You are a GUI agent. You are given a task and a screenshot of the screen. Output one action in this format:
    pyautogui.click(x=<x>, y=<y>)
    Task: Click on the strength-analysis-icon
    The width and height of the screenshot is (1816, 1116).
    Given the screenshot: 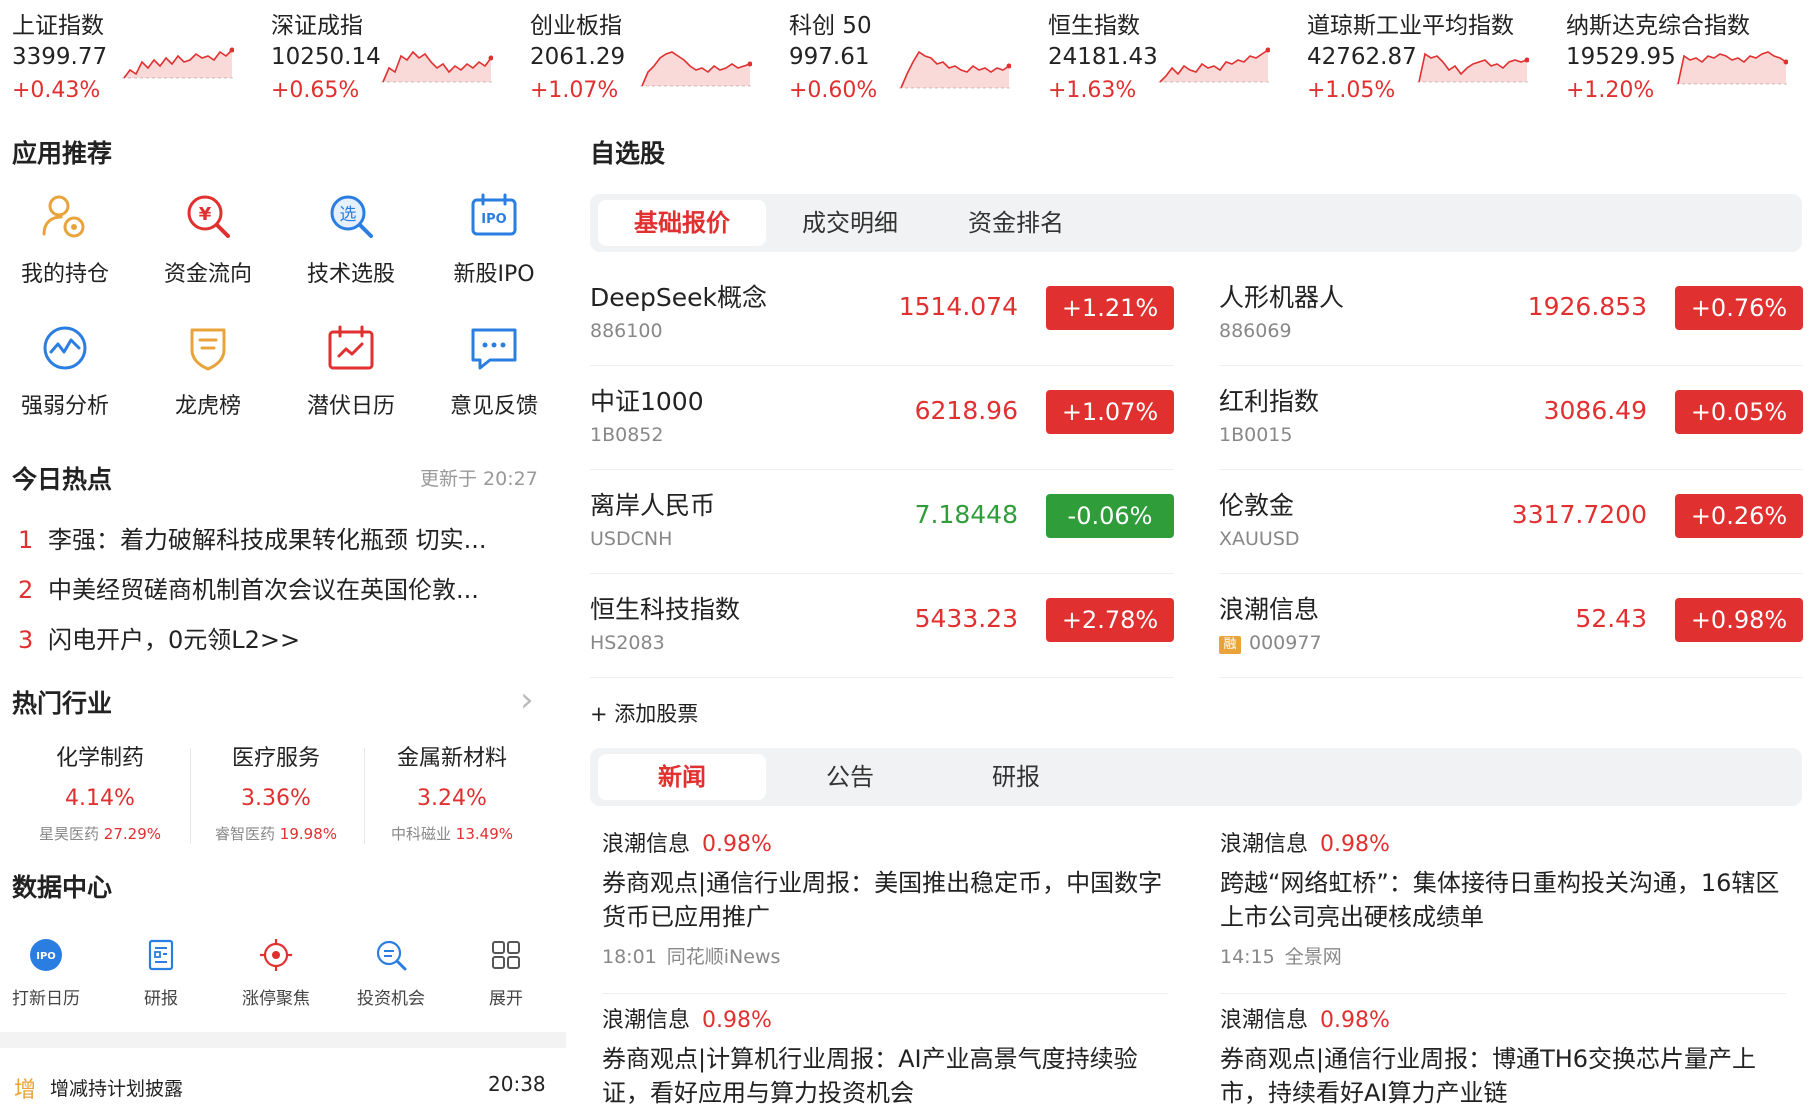 What is the action you would take?
    pyautogui.click(x=65, y=348)
    